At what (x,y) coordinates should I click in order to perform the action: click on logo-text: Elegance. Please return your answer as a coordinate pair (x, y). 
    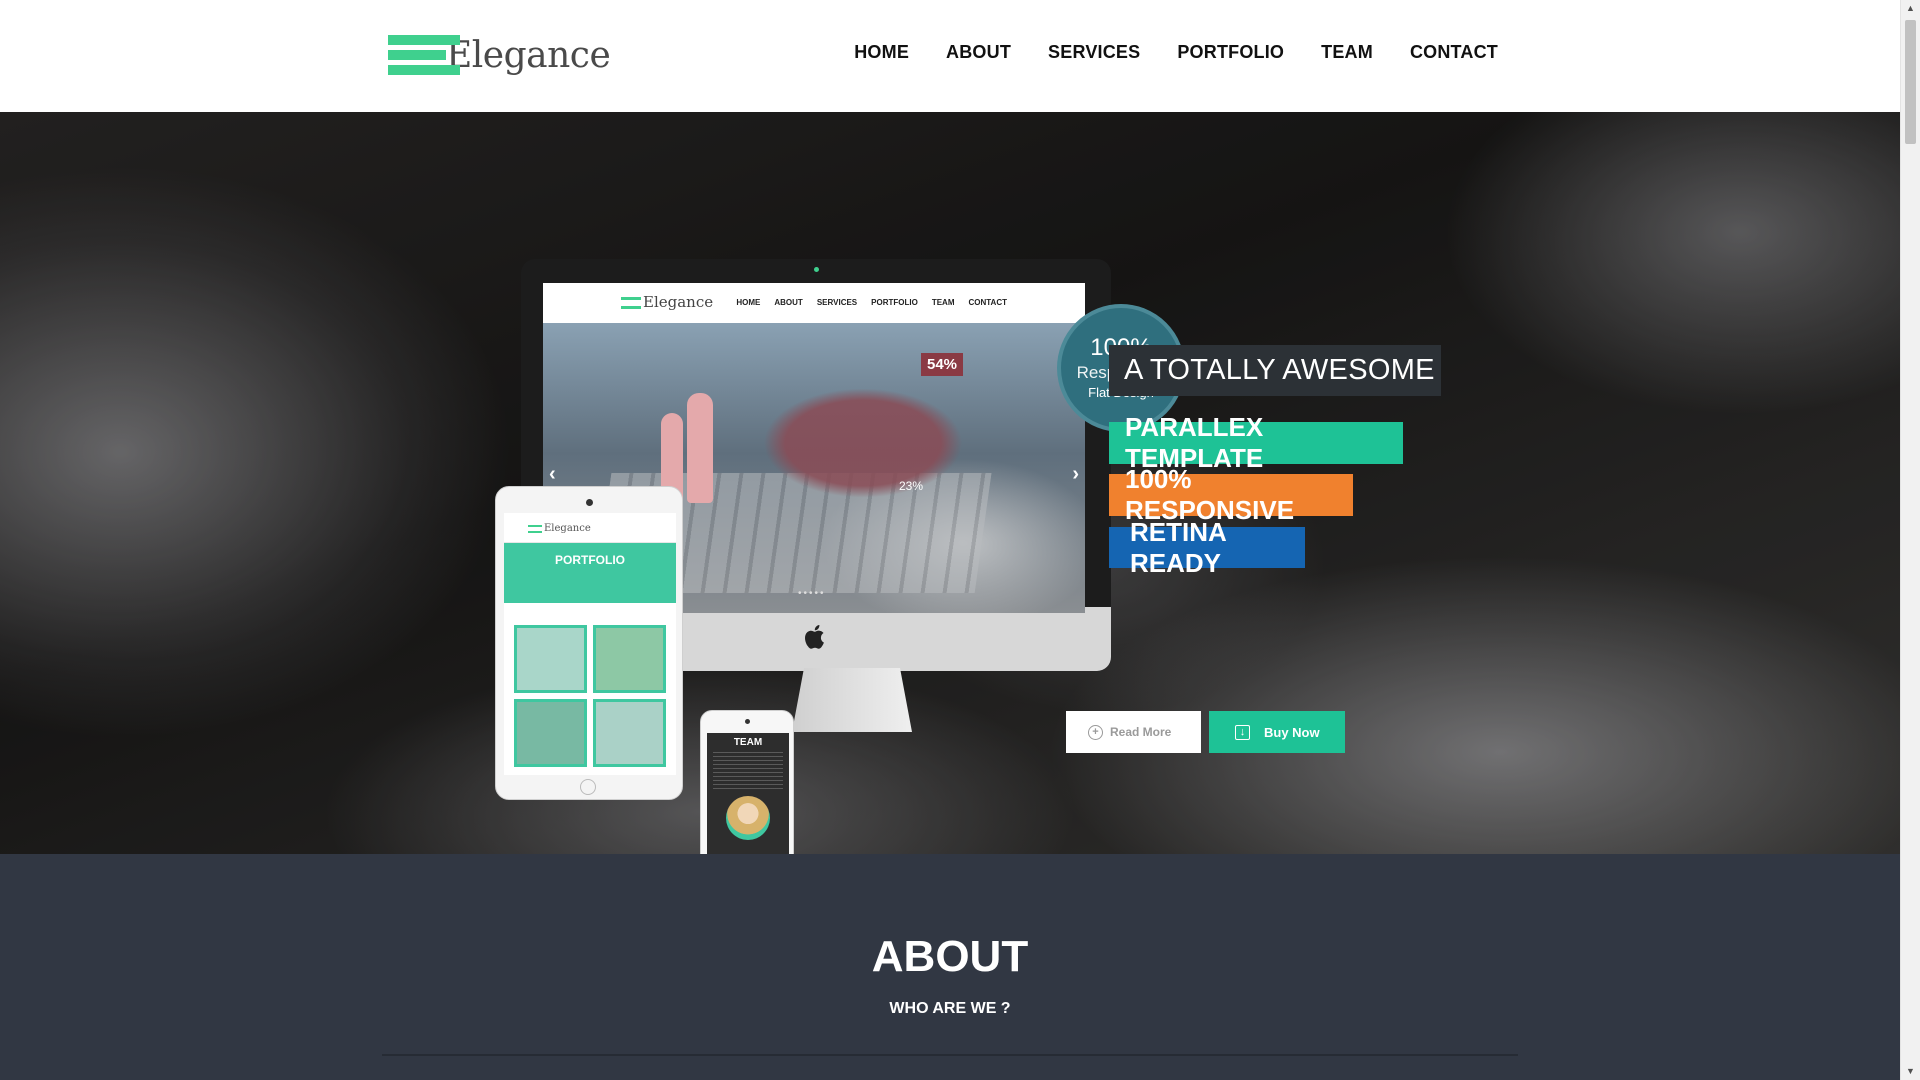
    Looking at the image, I should click on (528, 55).